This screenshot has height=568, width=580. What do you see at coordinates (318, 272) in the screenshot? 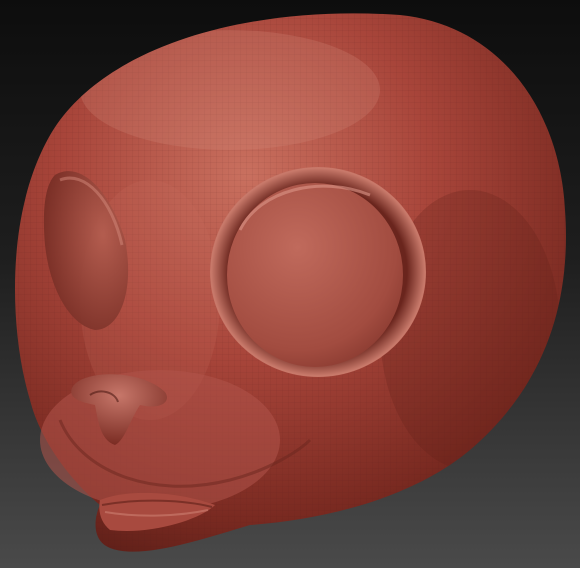
I see `right-eye-socket` at bounding box center [318, 272].